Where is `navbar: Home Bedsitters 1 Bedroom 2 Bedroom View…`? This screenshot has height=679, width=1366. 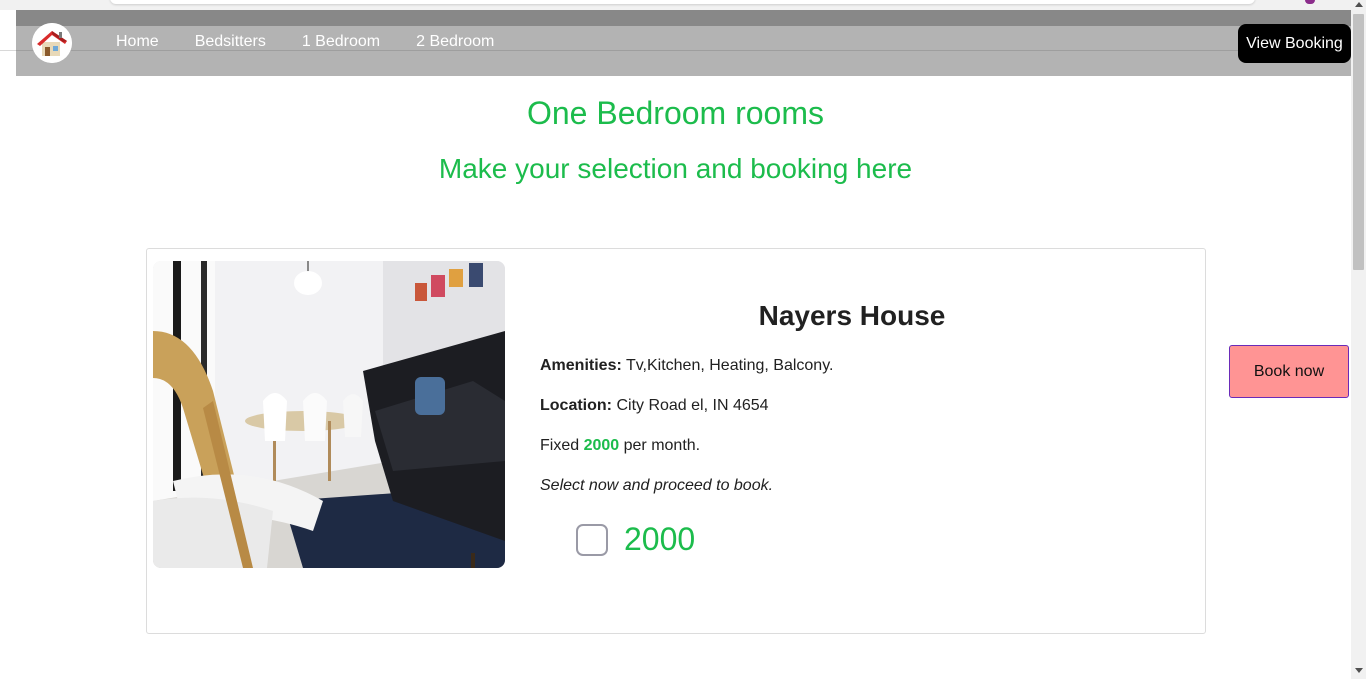 navbar: Home Bedsitters 1 Bedroom 2 Bedroom View… is located at coordinates (683, 43).